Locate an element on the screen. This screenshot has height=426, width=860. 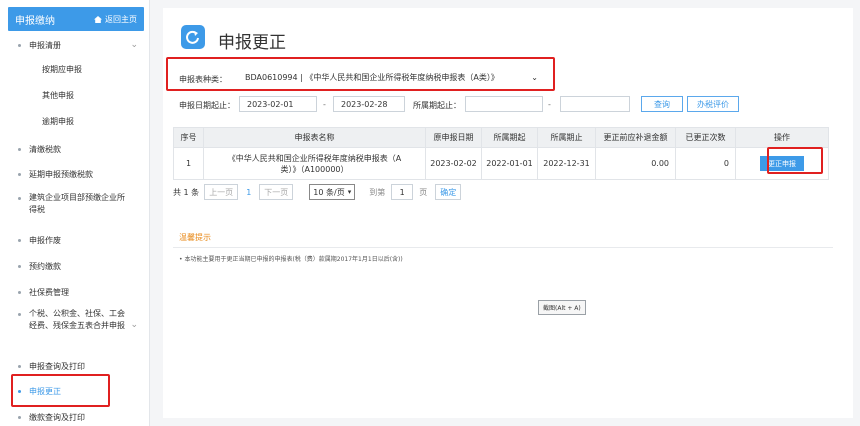
chevron-down-icon: ▾ is located at coordinates (349, 192).